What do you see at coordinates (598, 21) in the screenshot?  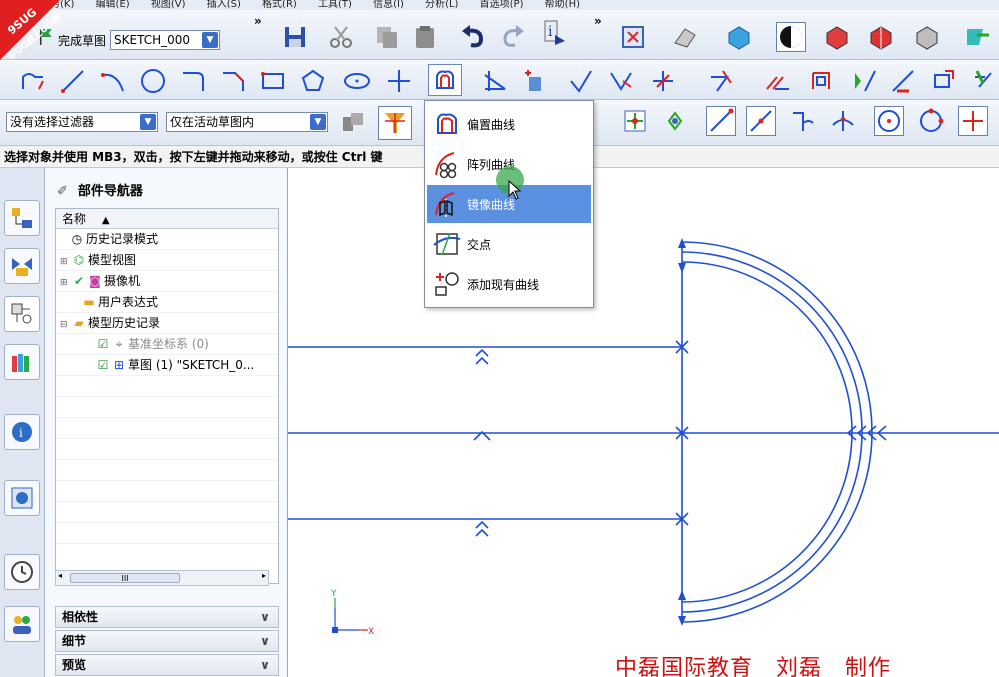 I see `toolbar-overflow-2: »` at bounding box center [598, 21].